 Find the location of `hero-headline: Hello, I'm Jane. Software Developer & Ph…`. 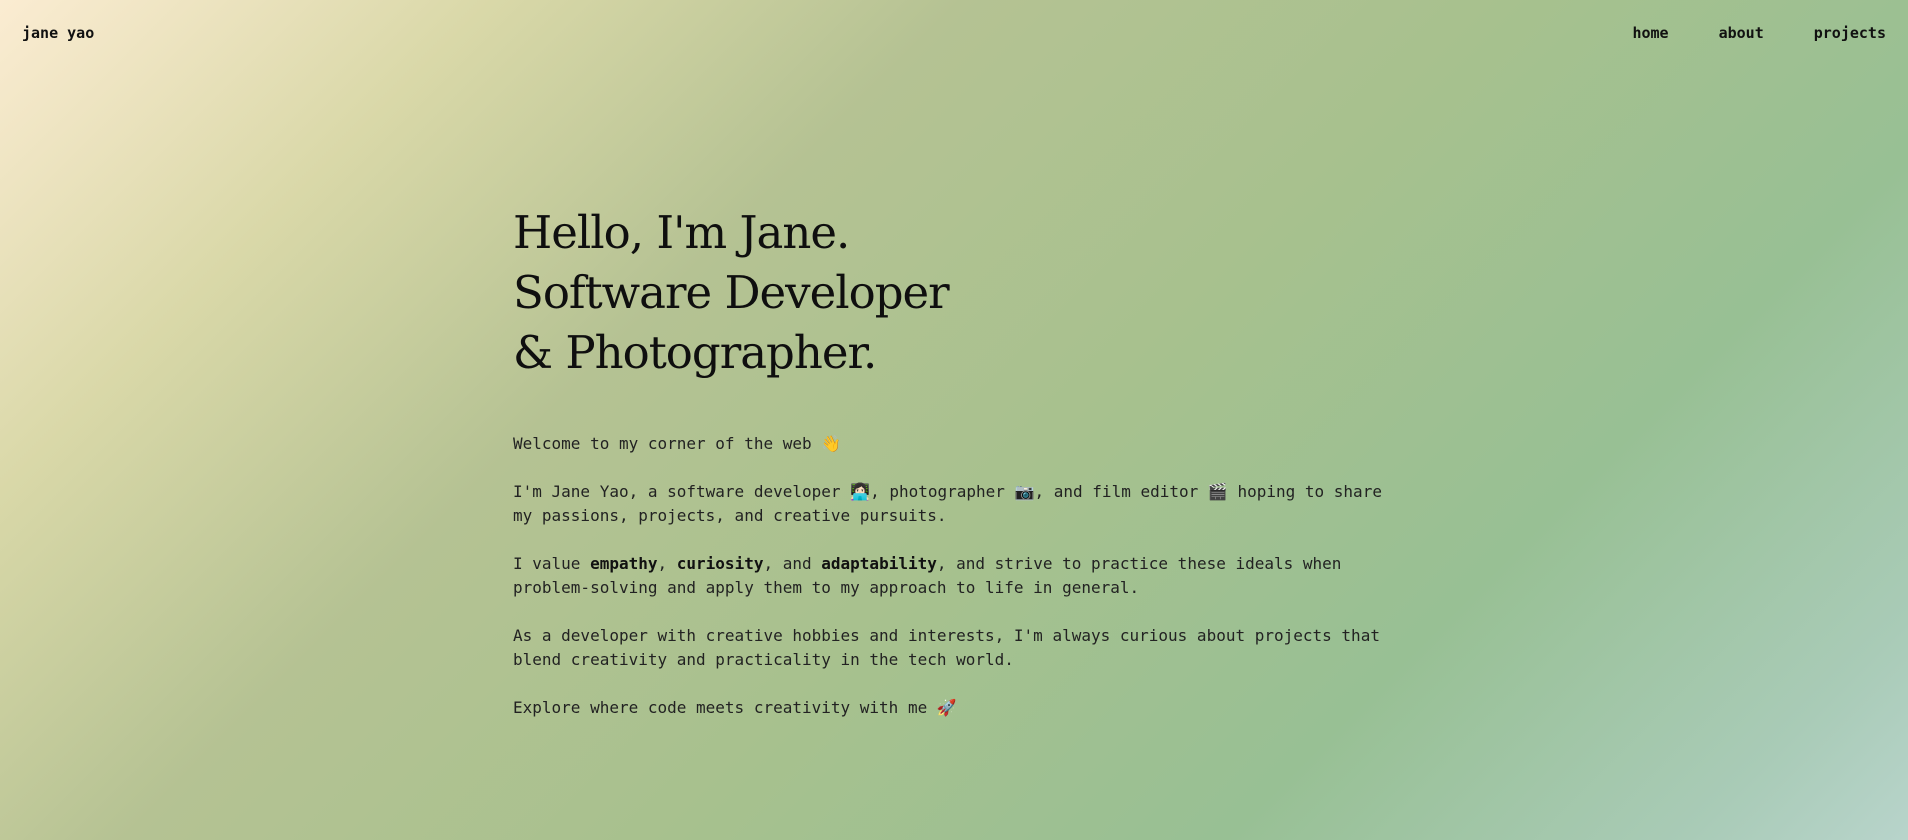

hero-headline: Hello, I'm Jane. Software Developer & Ph… is located at coordinates (953, 293).